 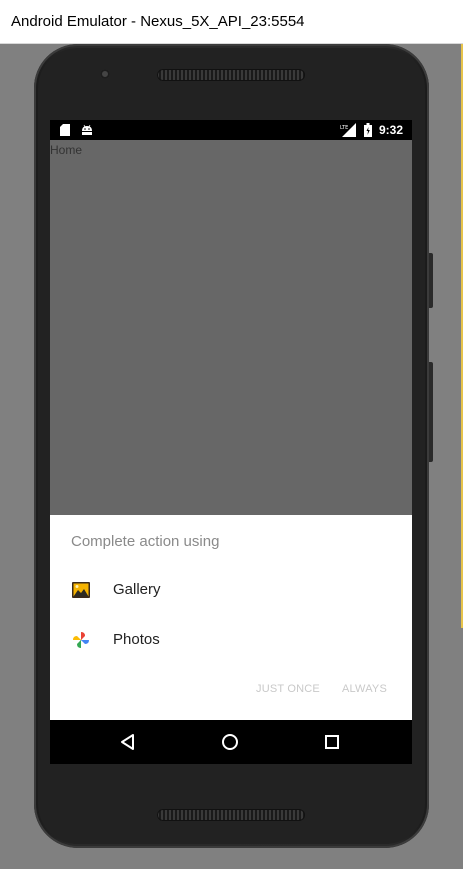 I want to click on navigation-bar, so click(x=231, y=742).